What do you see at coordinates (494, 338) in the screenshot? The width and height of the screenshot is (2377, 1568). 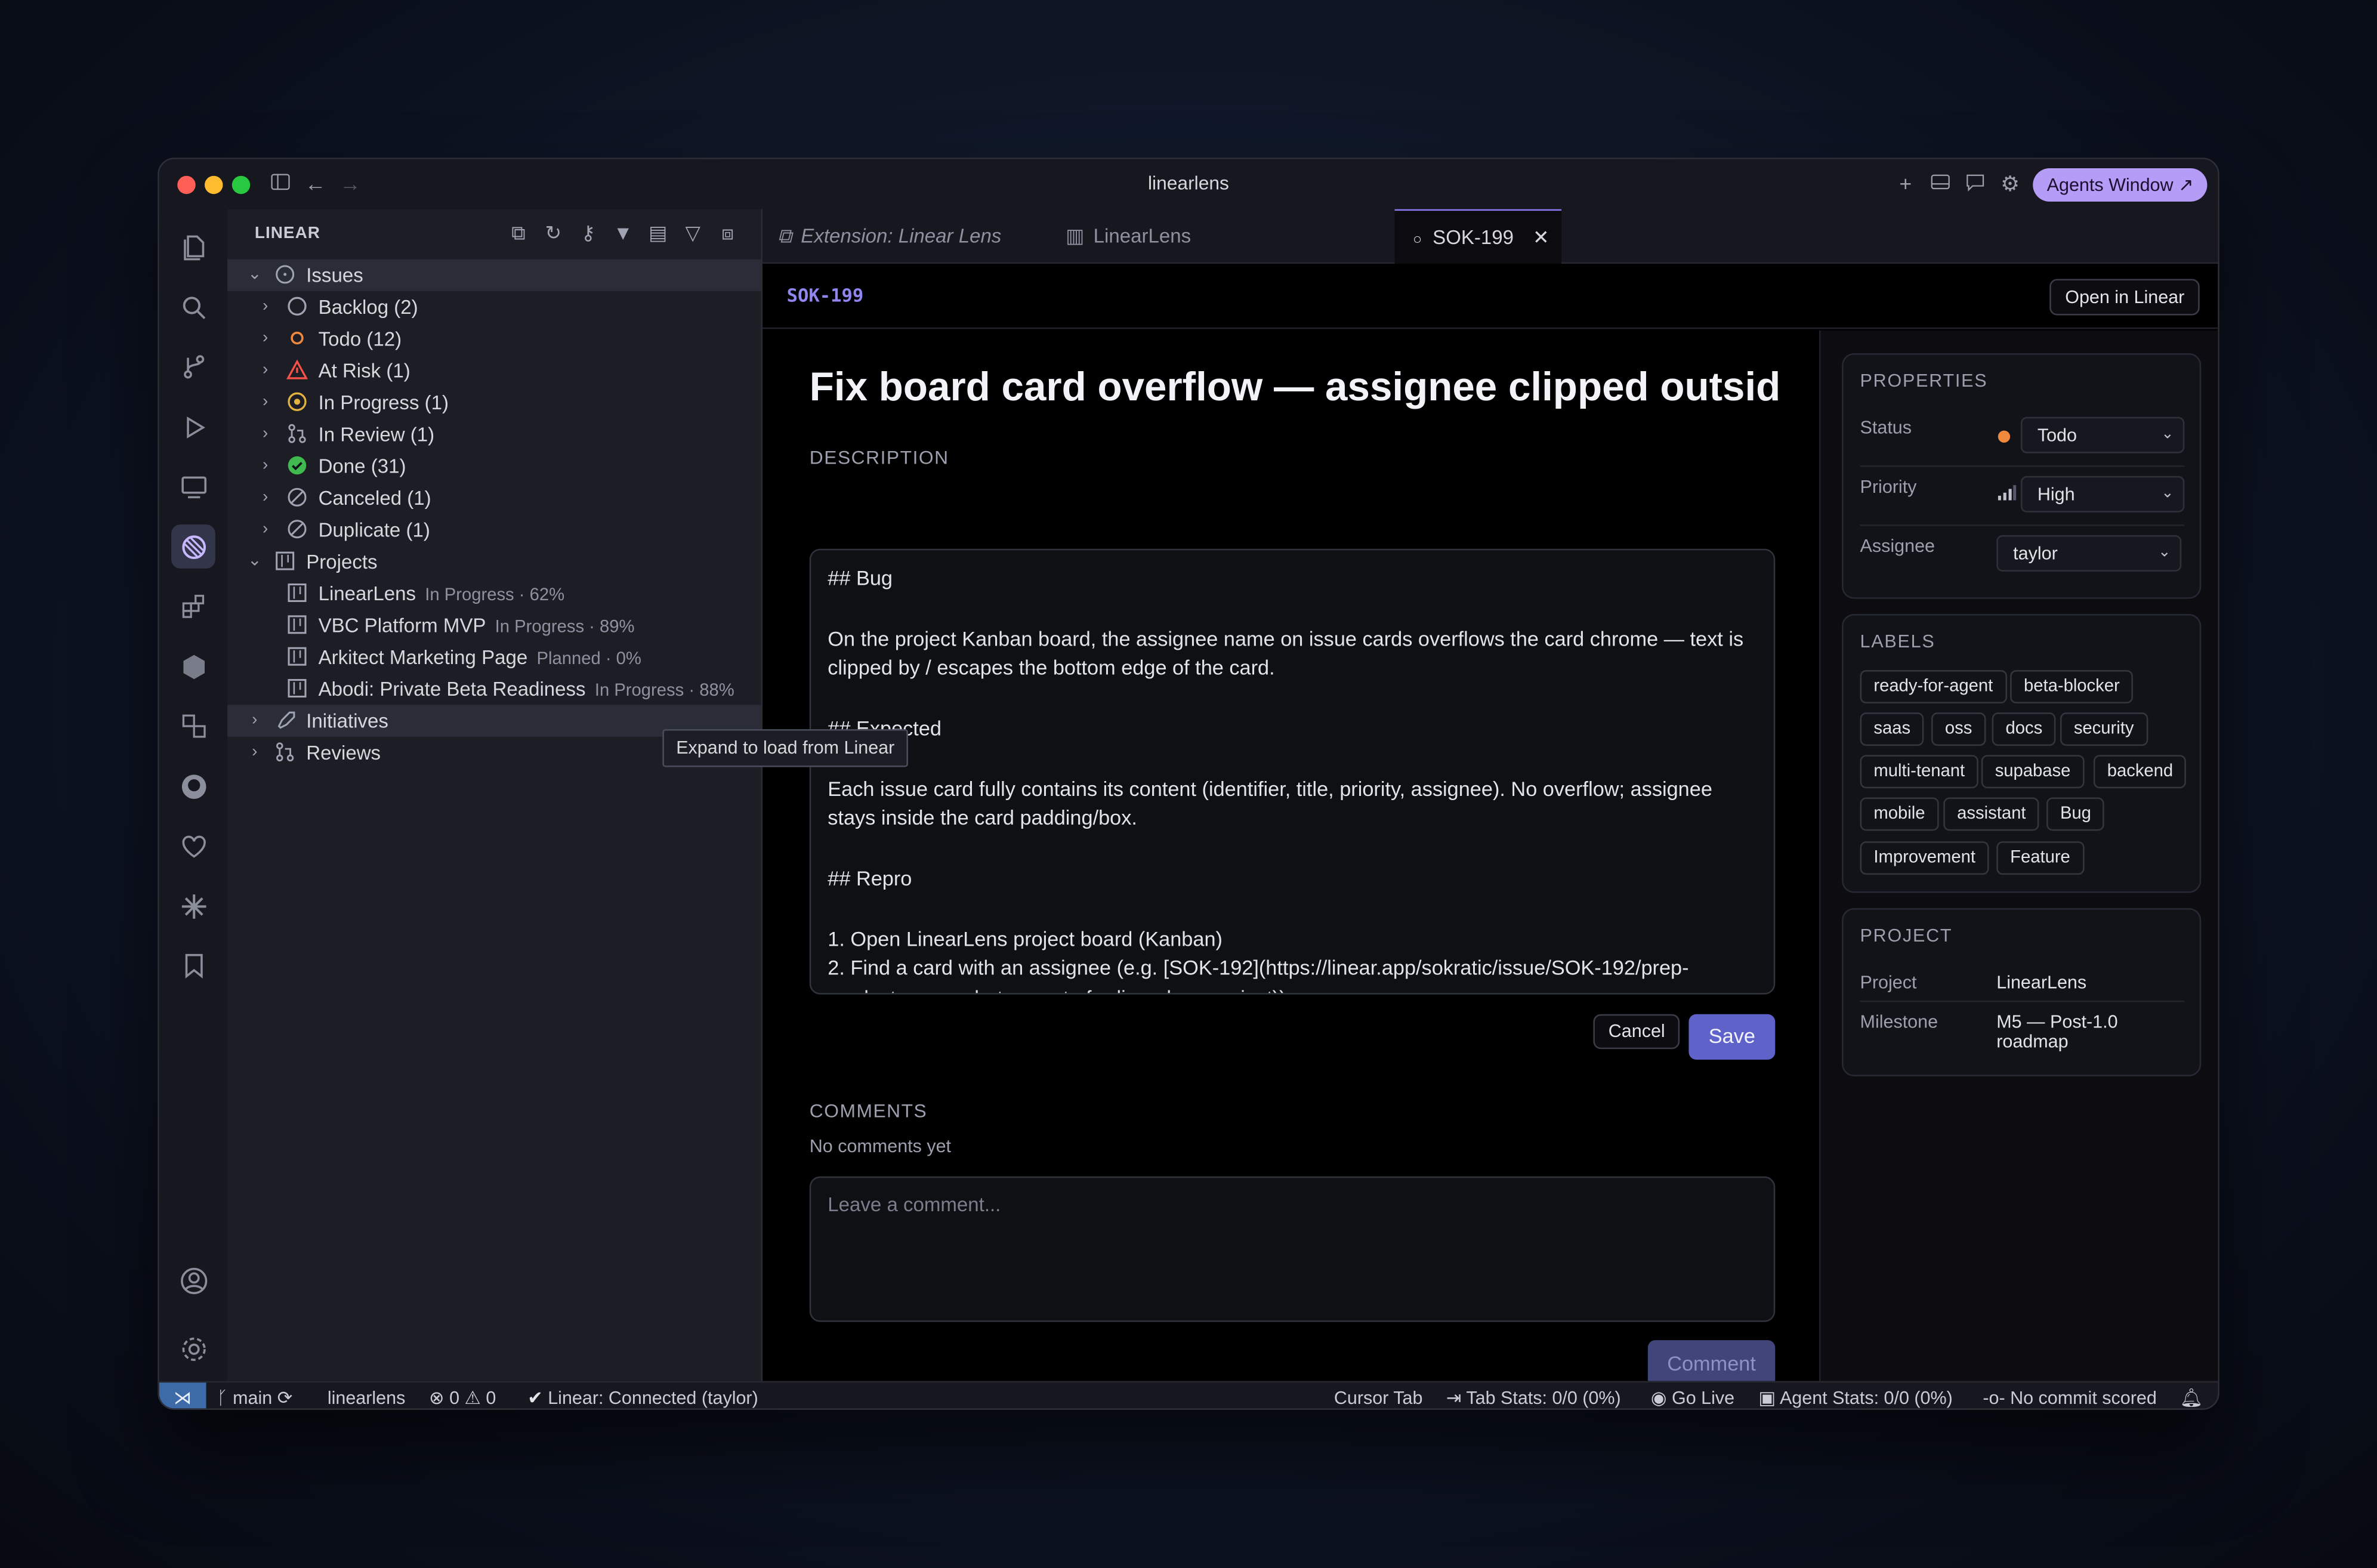 I see `tree-issue-group: › Todo (12)` at bounding box center [494, 338].